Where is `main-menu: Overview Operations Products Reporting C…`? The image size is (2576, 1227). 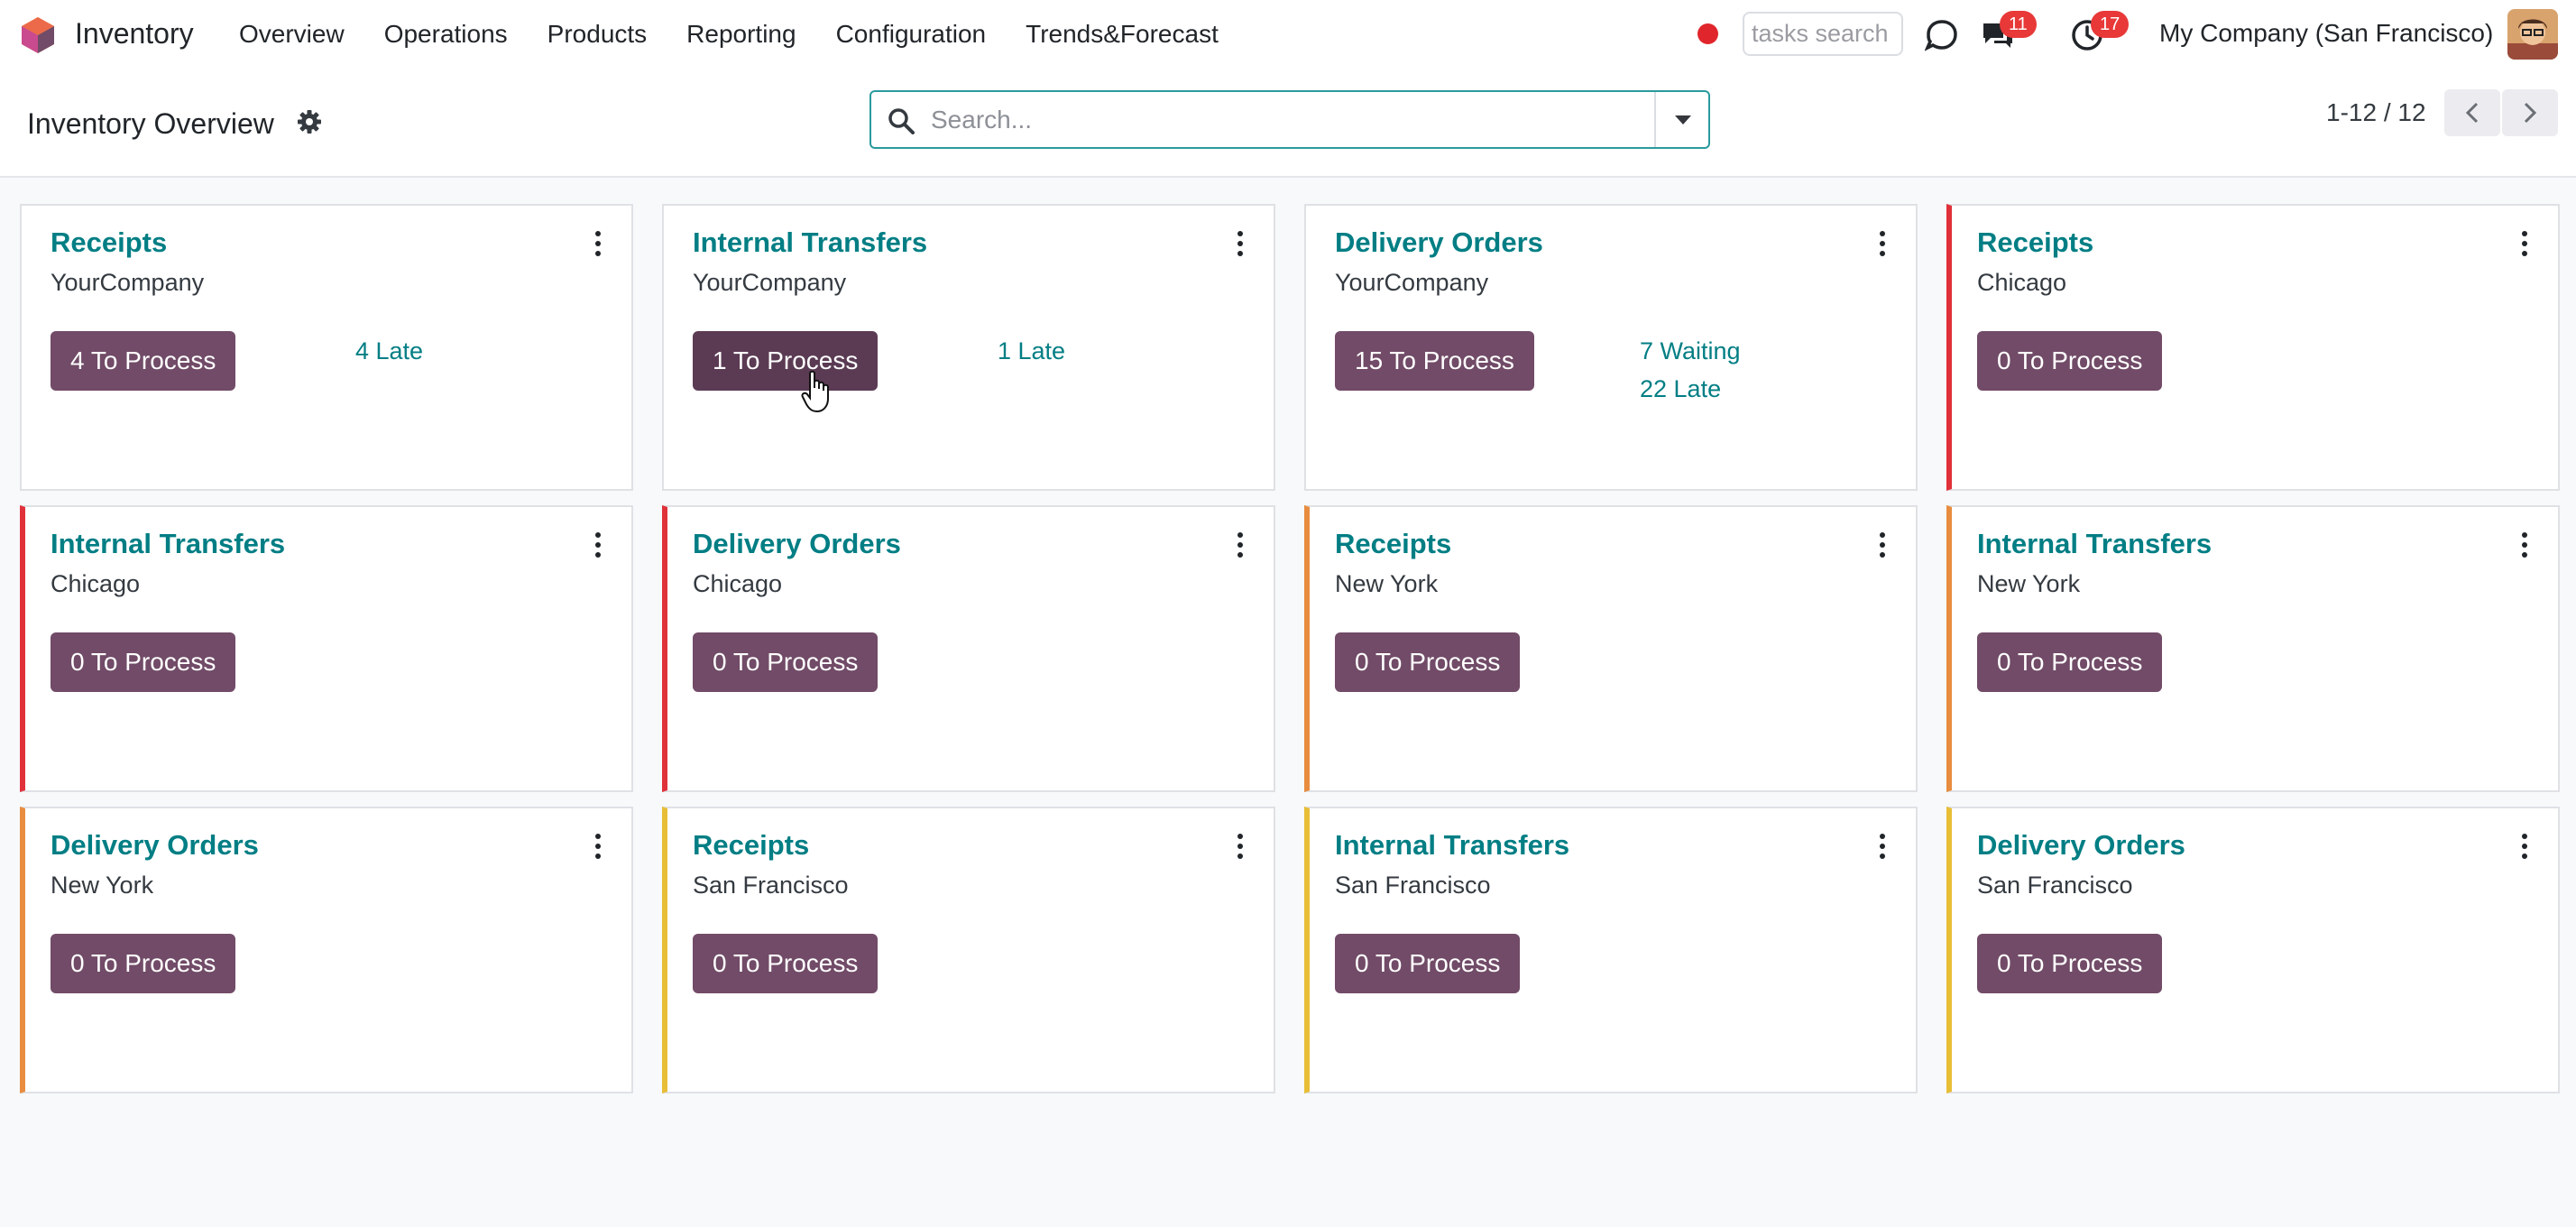 main-menu: Overview Operations Products Reporting C… is located at coordinates (749, 34).